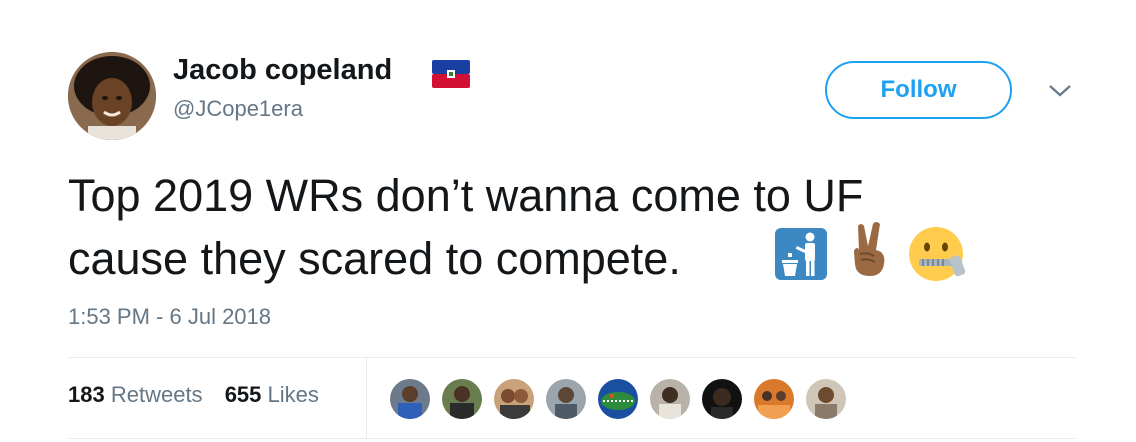 This screenshot has width=1136, height=442. What do you see at coordinates (451, 74) in the screenshot?
I see `haiti-flag-icon` at bounding box center [451, 74].